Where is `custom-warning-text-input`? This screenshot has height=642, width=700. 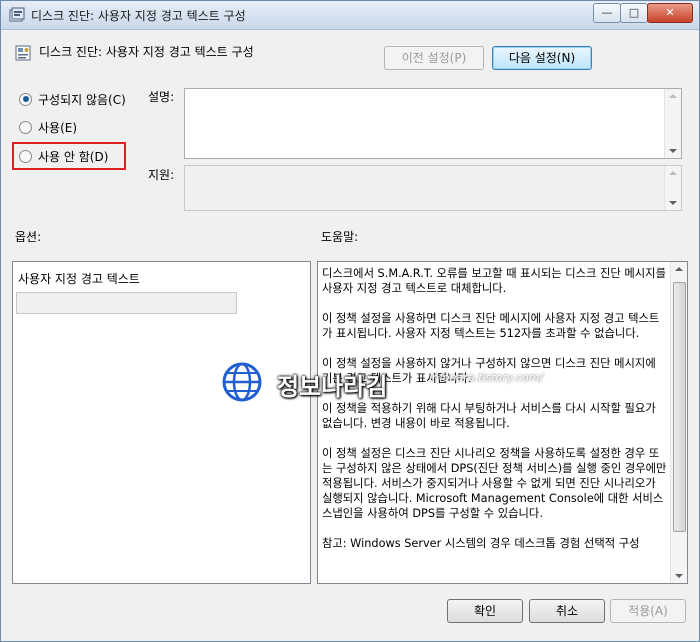
custom-warning-text-input is located at coordinates (126, 303).